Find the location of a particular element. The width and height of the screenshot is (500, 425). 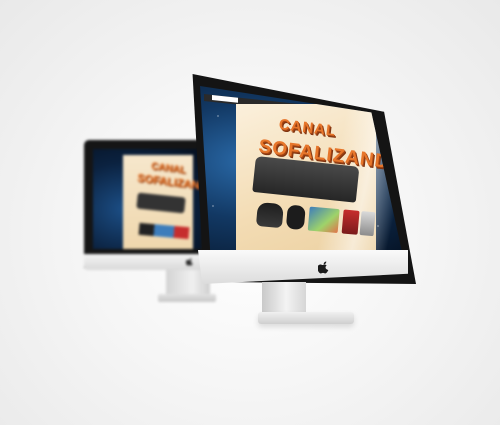

back-monitor-screen: CANAL SOFALIZANDO is located at coordinates (147, 199).